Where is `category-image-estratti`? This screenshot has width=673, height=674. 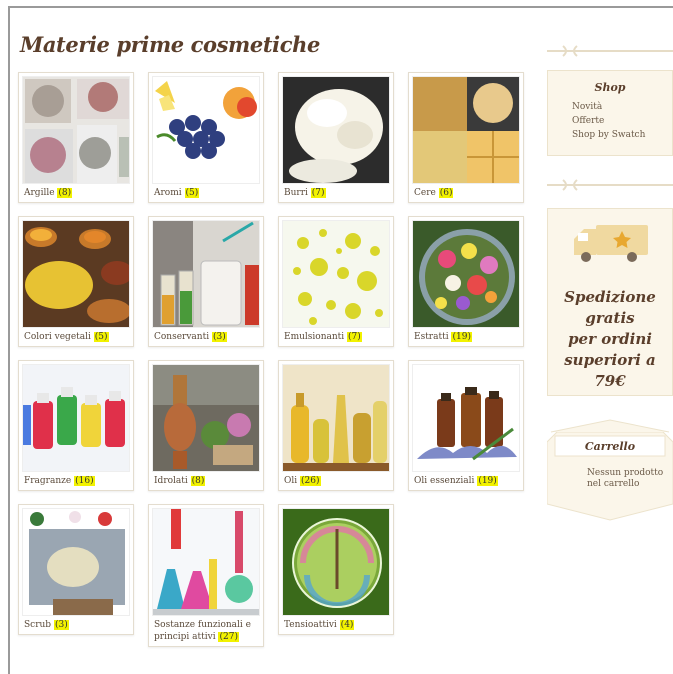
category-image-estratti is located at coordinates (466, 274).